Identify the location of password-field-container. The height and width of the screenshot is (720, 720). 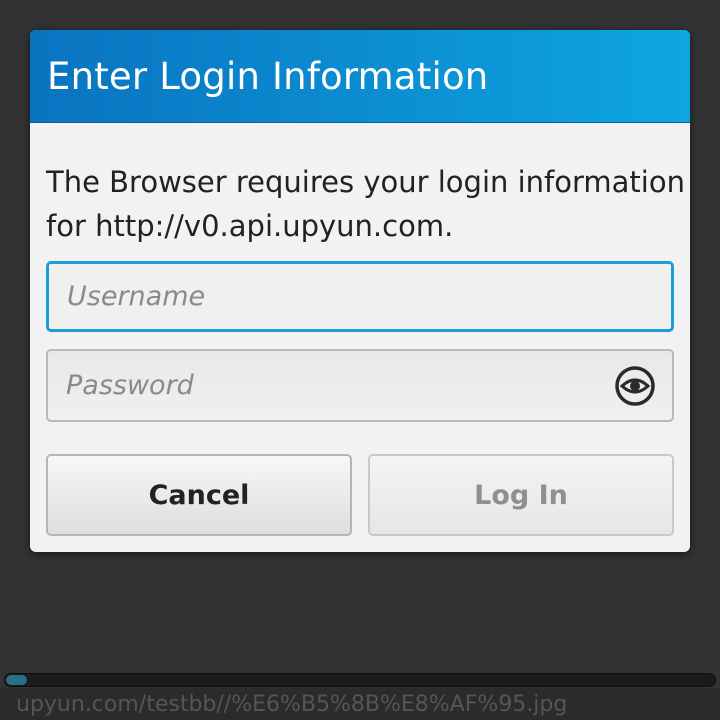
(360, 385).